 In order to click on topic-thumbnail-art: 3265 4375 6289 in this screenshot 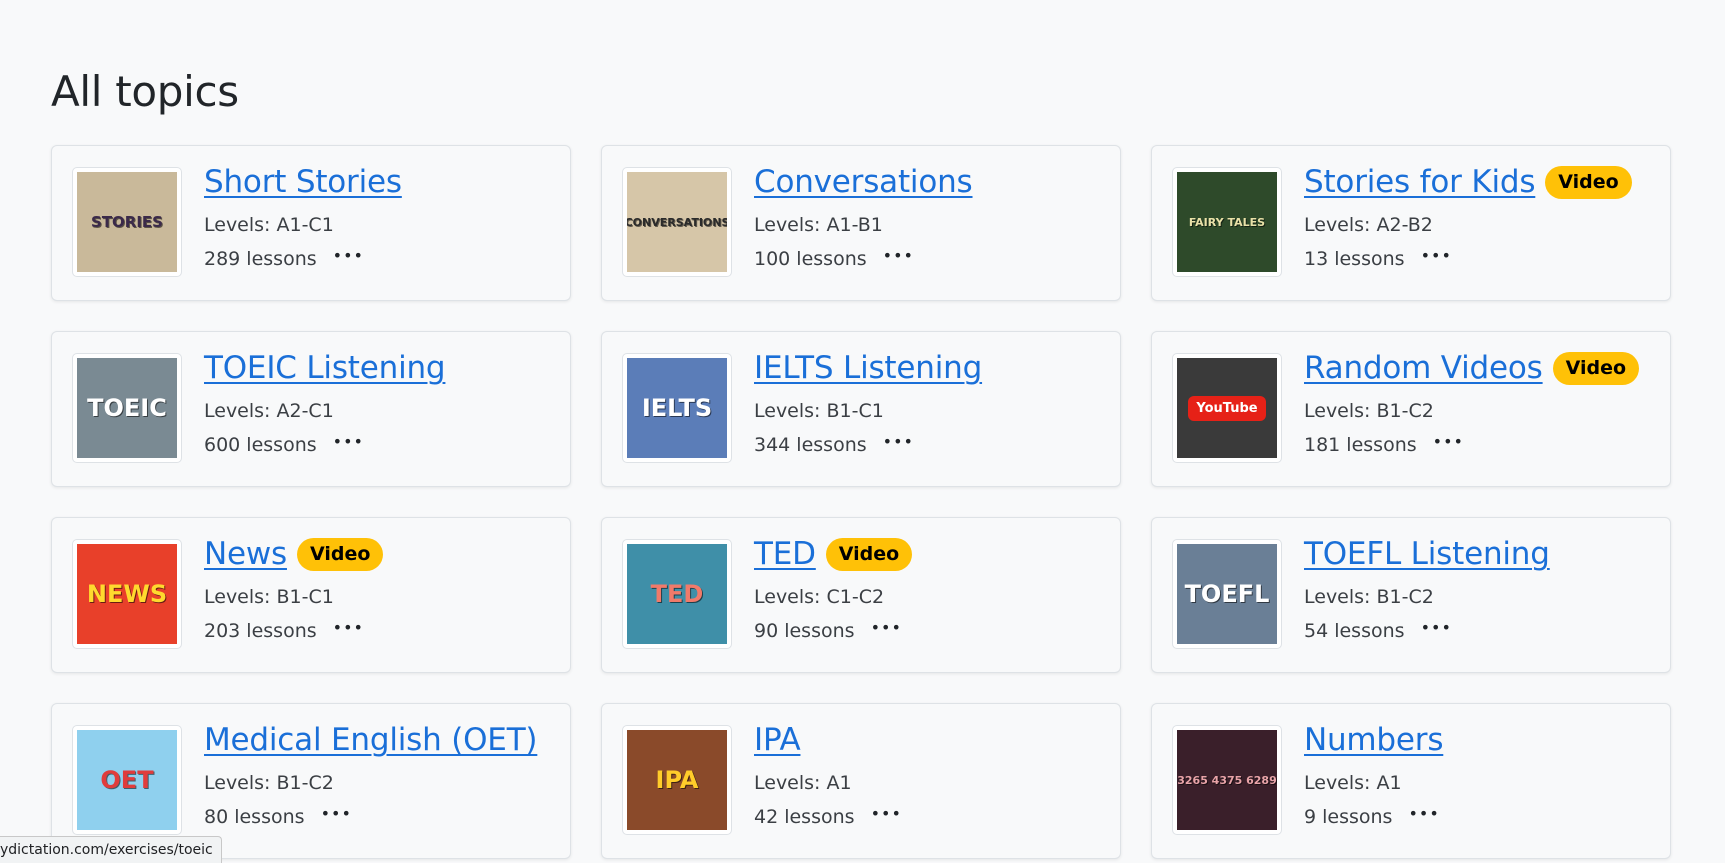, I will do `click(1227, 780)`.